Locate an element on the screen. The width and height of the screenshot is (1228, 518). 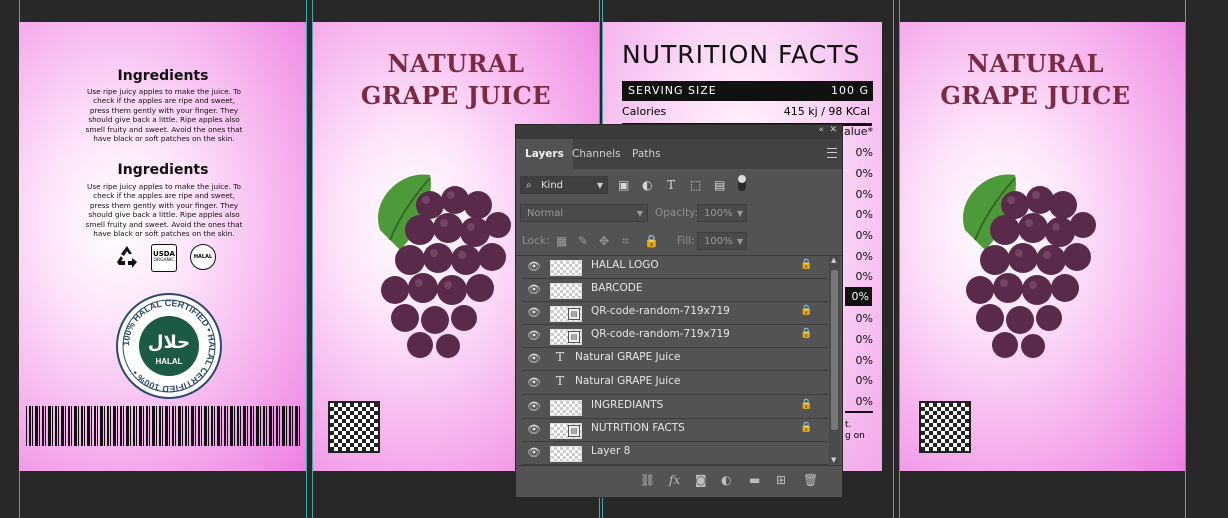
panel-top-bar: « ✕ is located at coordinates (679, 132).